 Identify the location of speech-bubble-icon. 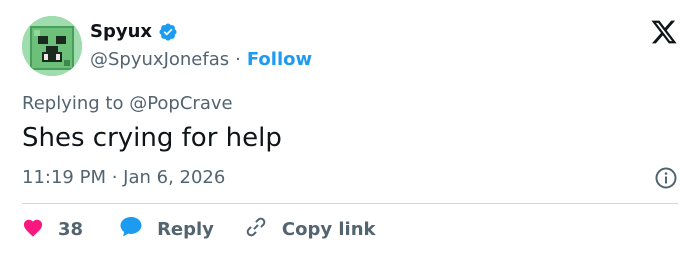
(131, 229).